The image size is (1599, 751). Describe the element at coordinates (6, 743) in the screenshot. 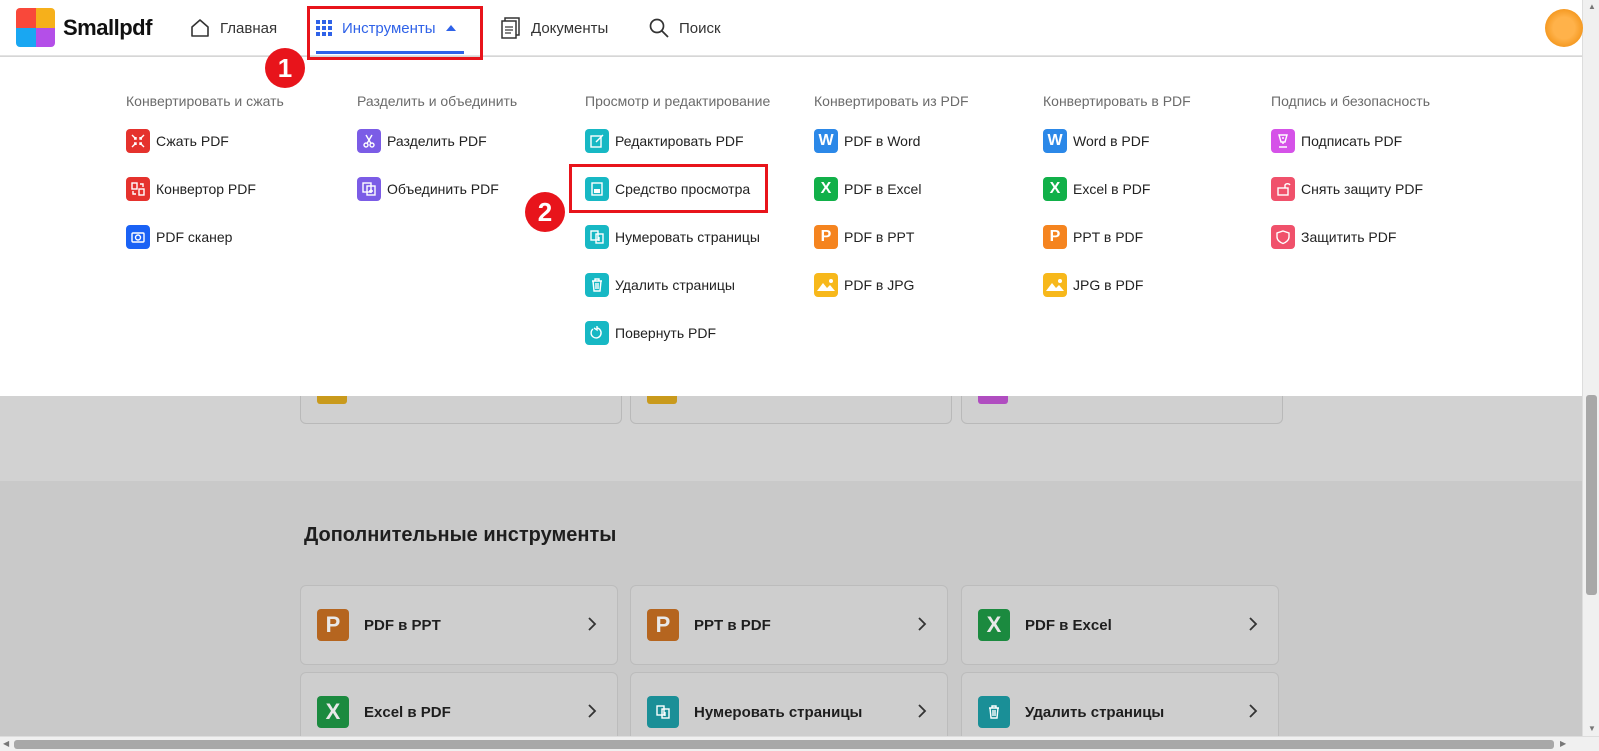

I see `scroll-left-icon: ◀` at that location.